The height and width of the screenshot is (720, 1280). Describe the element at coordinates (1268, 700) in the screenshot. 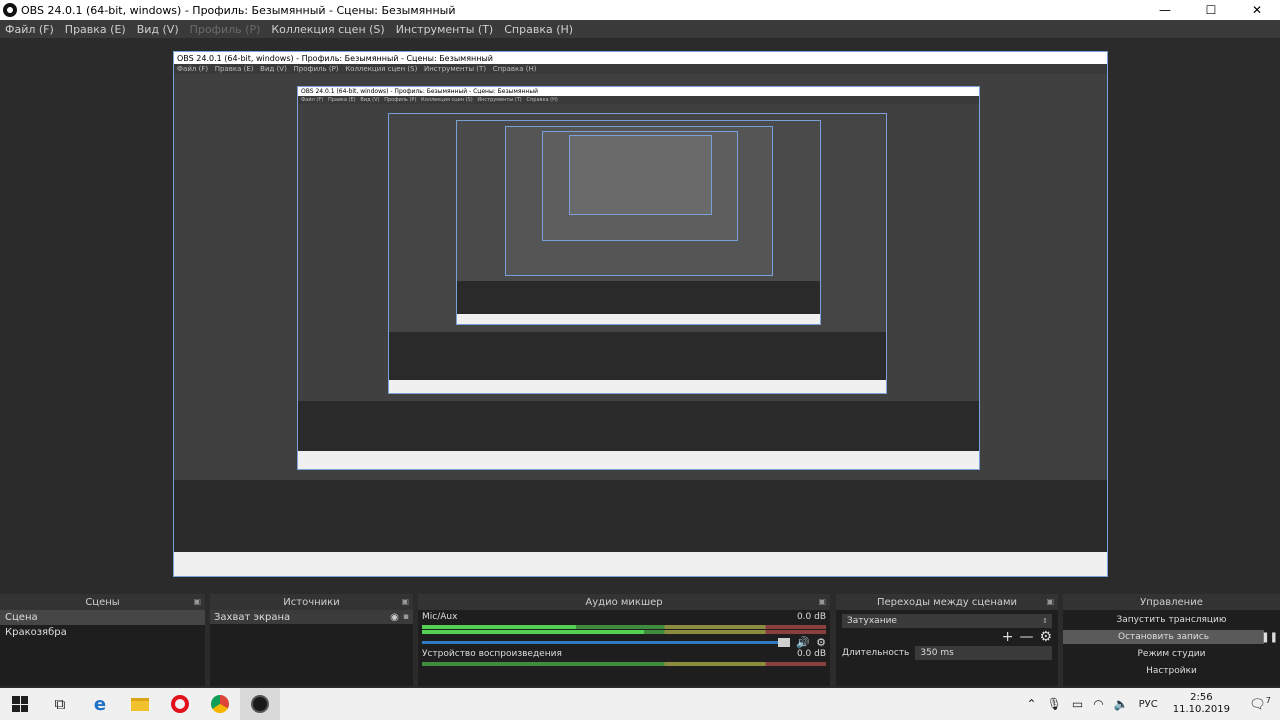

I see `notification-count: 7` at that location.